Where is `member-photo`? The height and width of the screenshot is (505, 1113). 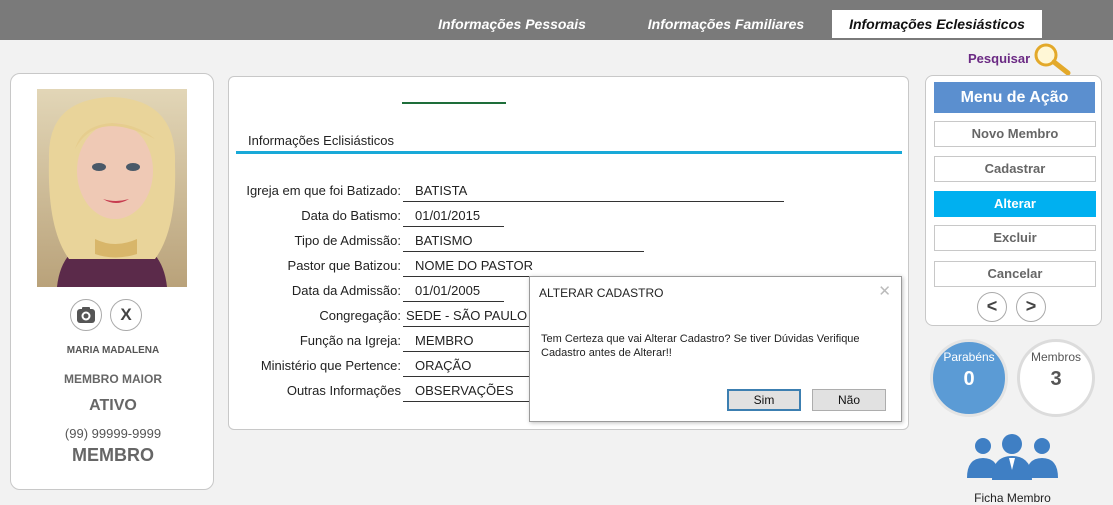
member-photo is located at coordinates (112, 188).